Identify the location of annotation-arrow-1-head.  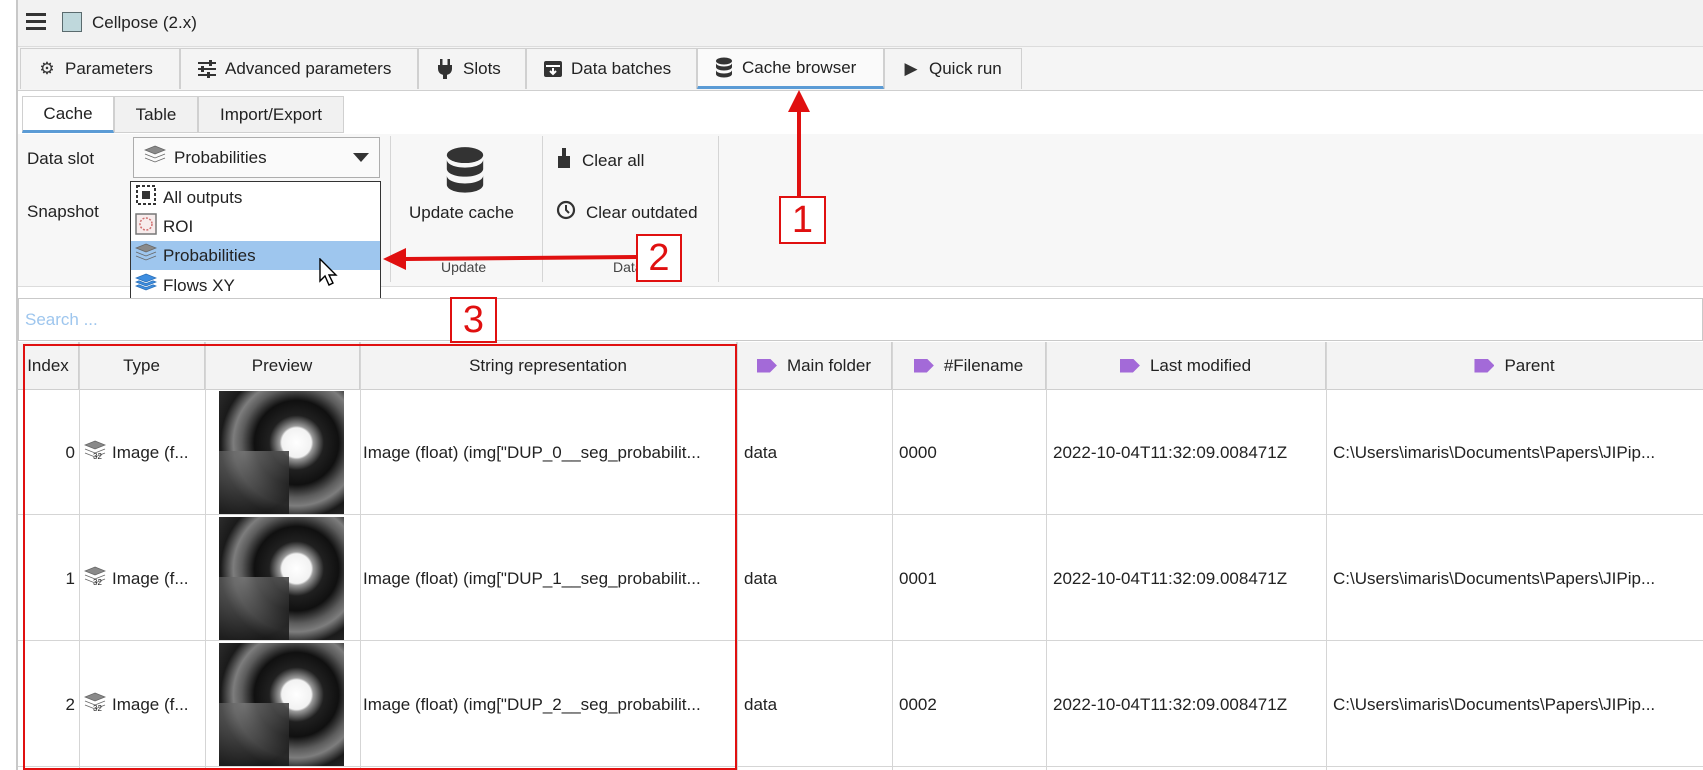
(799, 101).